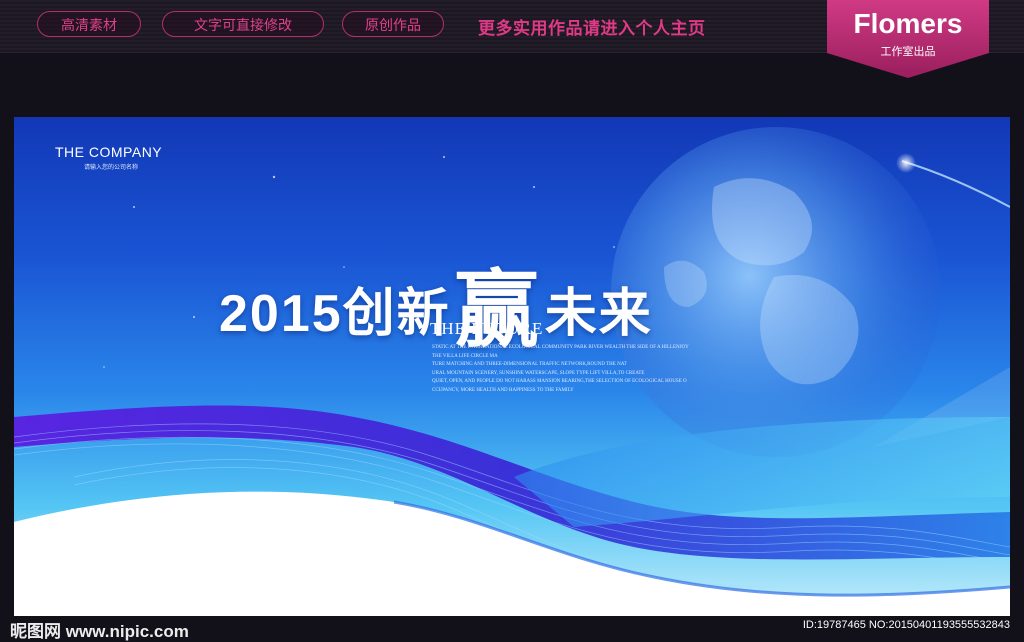  Describe the element at coordinates (598, 314) in the screenshot. I see `headline-part-2: 未来` at that location.